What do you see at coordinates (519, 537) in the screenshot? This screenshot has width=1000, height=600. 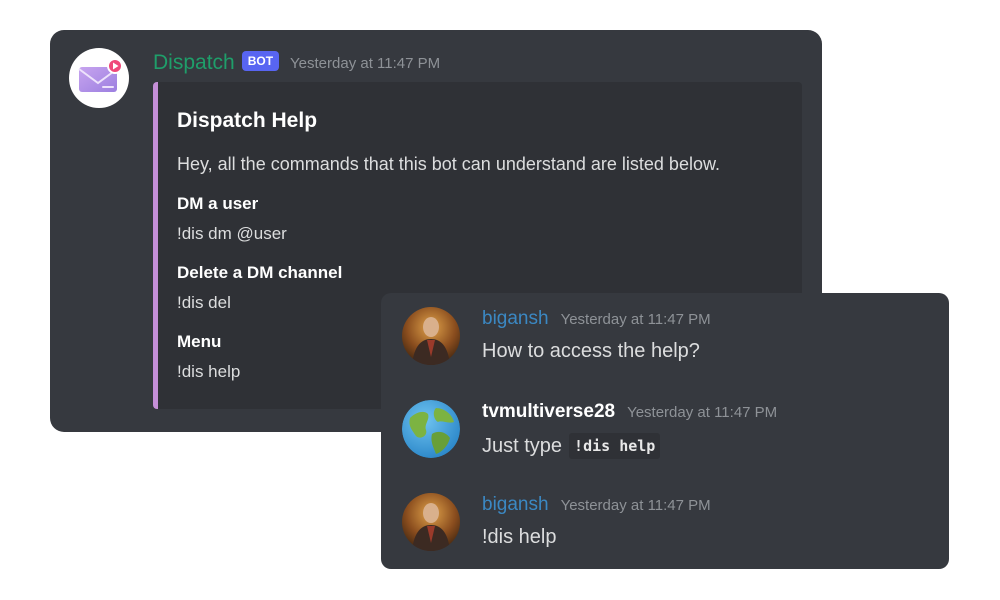 I see `message-text: !dis help` at bounding box center [519, 537].